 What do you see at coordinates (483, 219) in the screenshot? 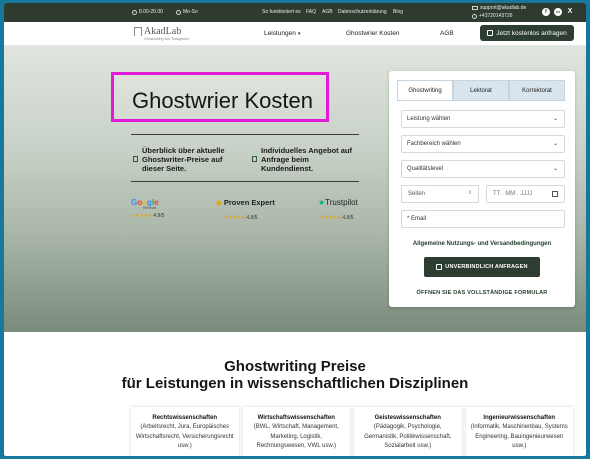
I see `email-input: * Email` at bounding box center [483, 219].